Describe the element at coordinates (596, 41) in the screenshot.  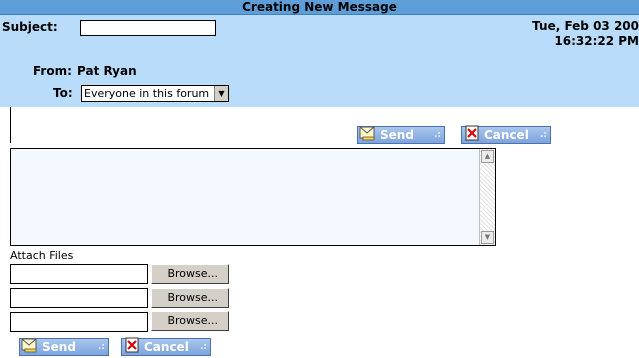
I see `time-line: 16:32:22 PM` at that location.